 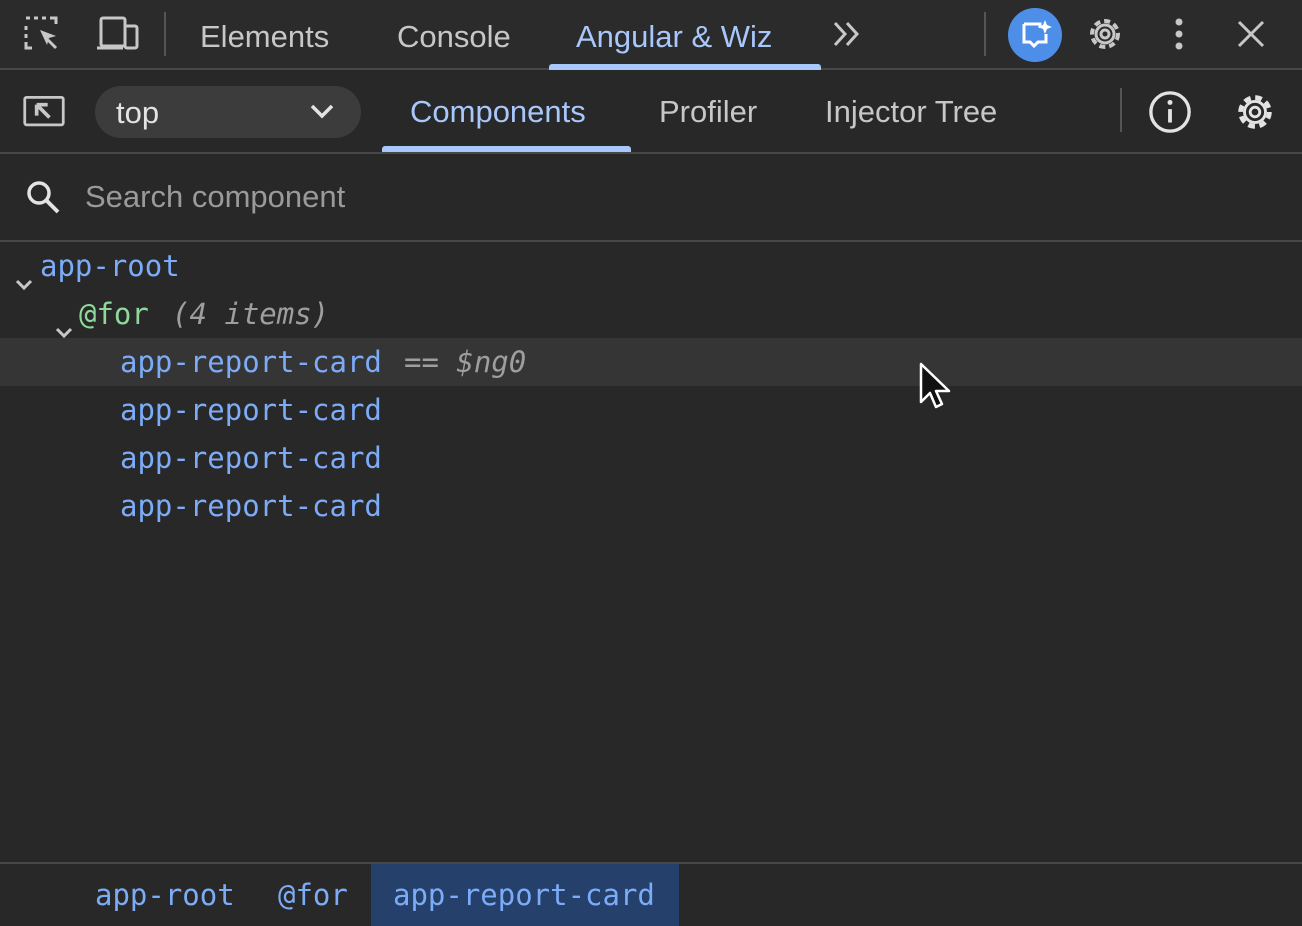 What do you see at coordinates (498, 111) in the screenshot?
I see `tab-components: Components` at bounding box center [498, 111].